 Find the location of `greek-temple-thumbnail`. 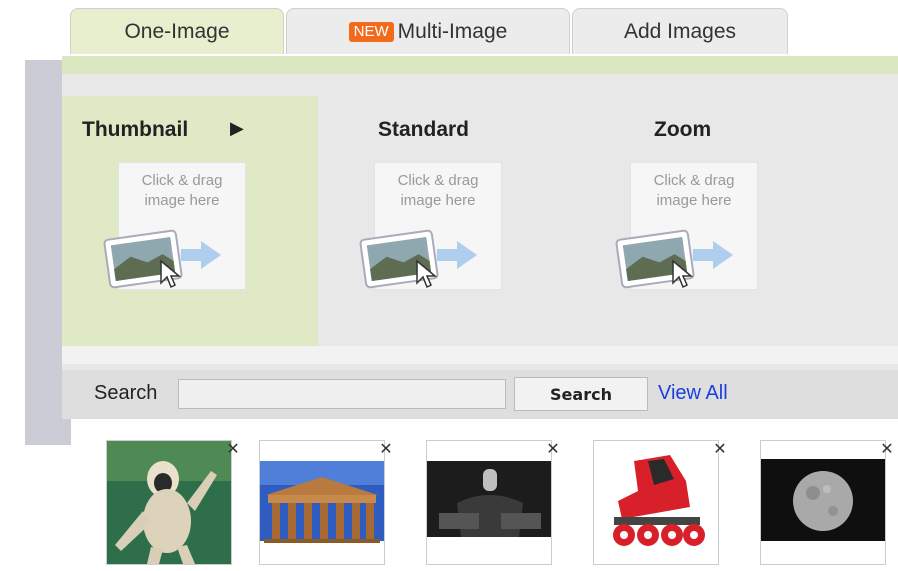

greek-temple-thumbnail is located at coordinates (322, 502).